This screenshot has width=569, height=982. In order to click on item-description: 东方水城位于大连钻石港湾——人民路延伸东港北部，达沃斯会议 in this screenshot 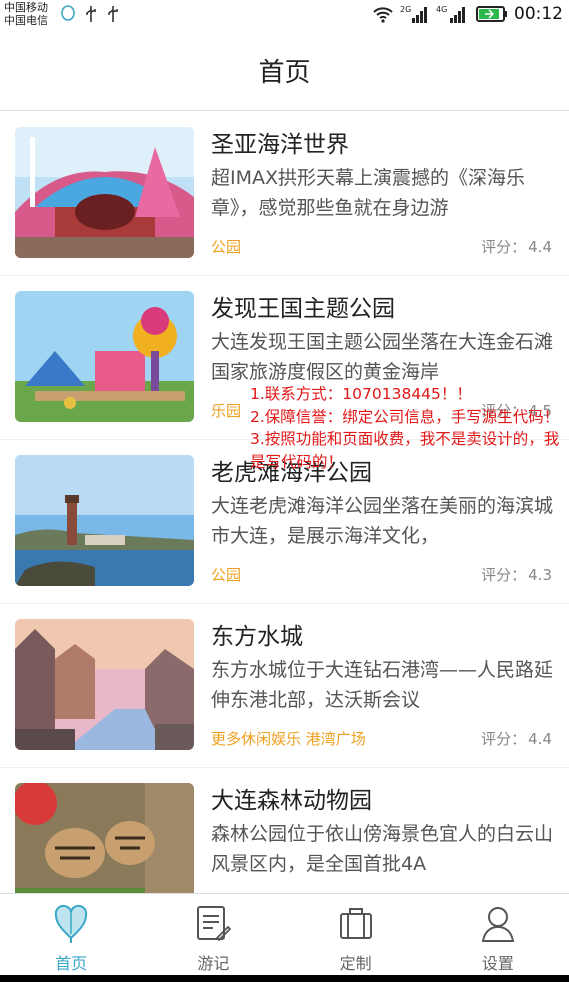, I will do `click(382, 685)`.